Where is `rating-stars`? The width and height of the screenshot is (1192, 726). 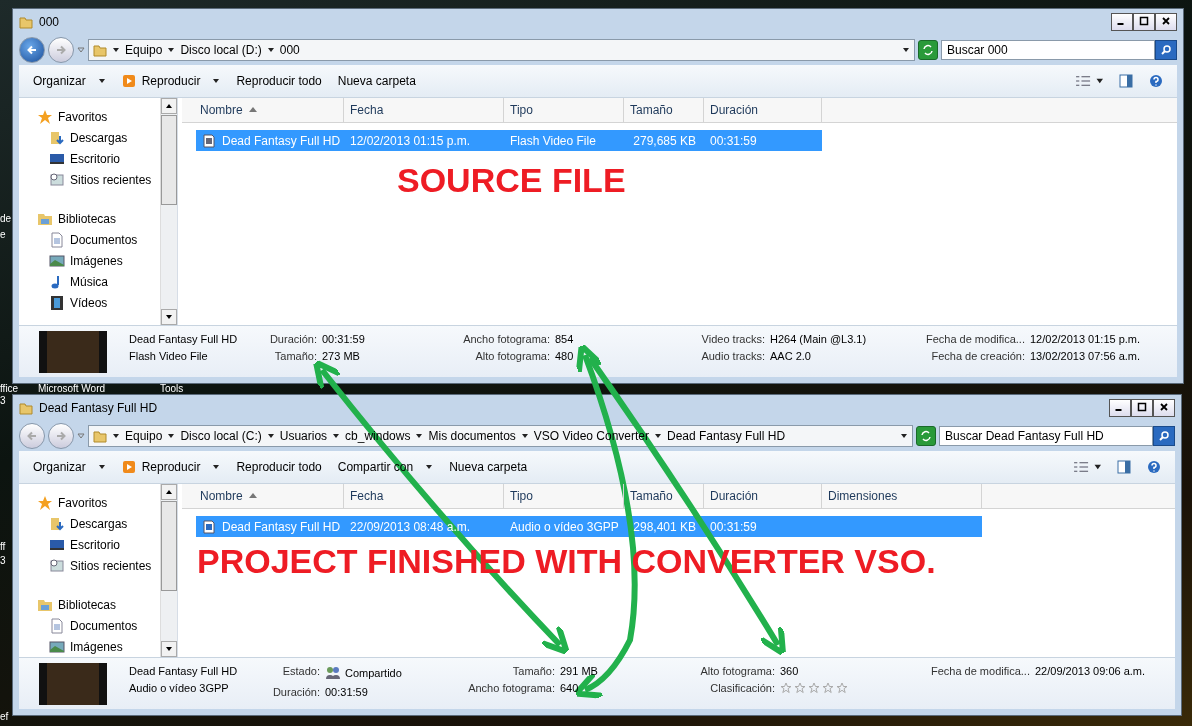 rating-stars is located at coordinates (814, 688).